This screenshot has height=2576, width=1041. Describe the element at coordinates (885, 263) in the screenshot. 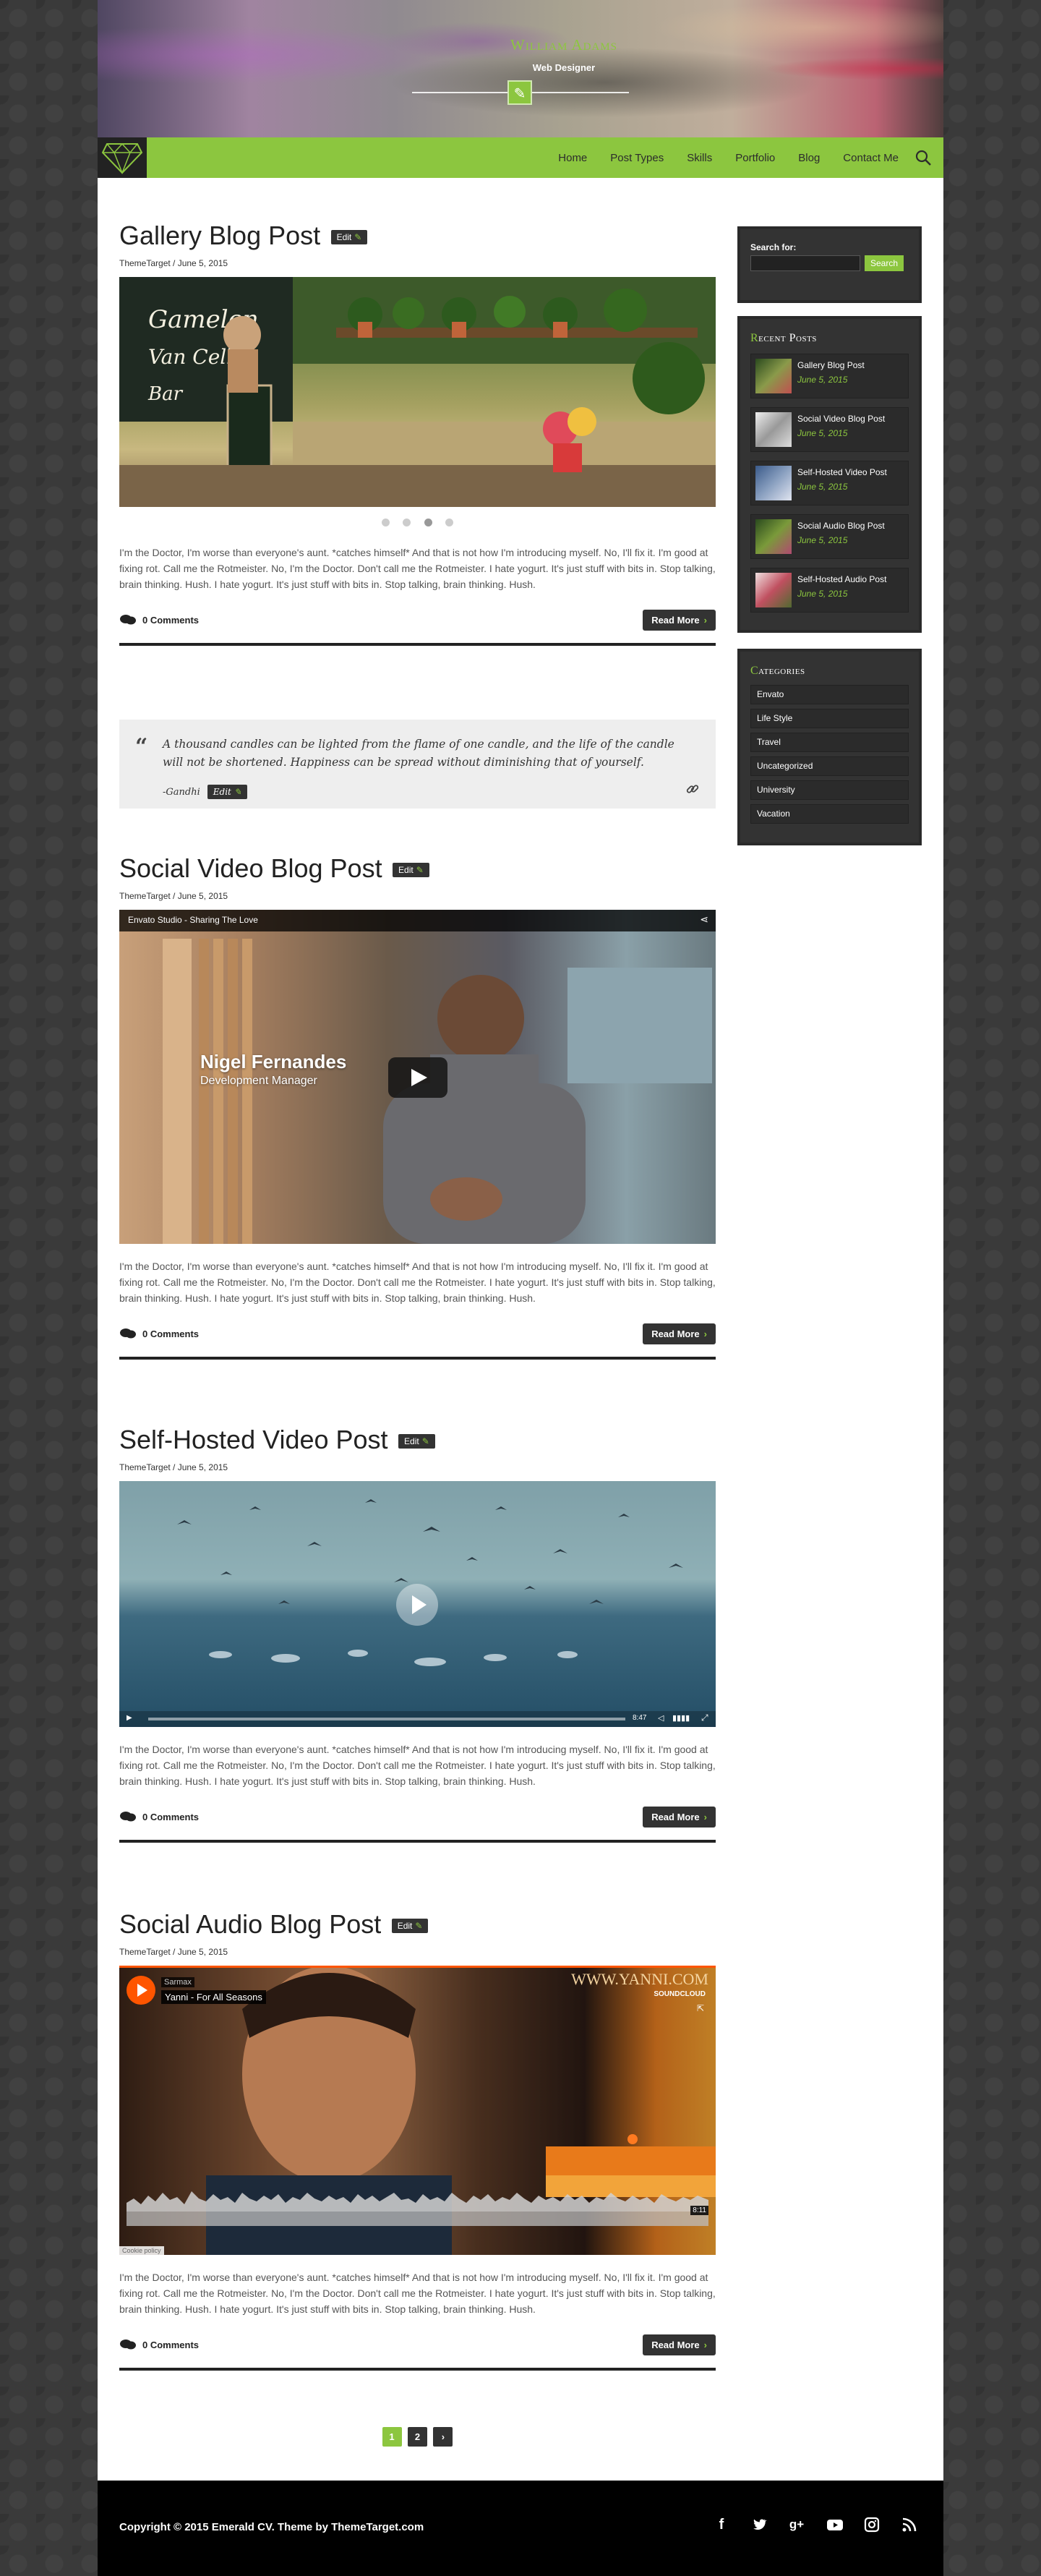

I see `search-button: Search` at that location.